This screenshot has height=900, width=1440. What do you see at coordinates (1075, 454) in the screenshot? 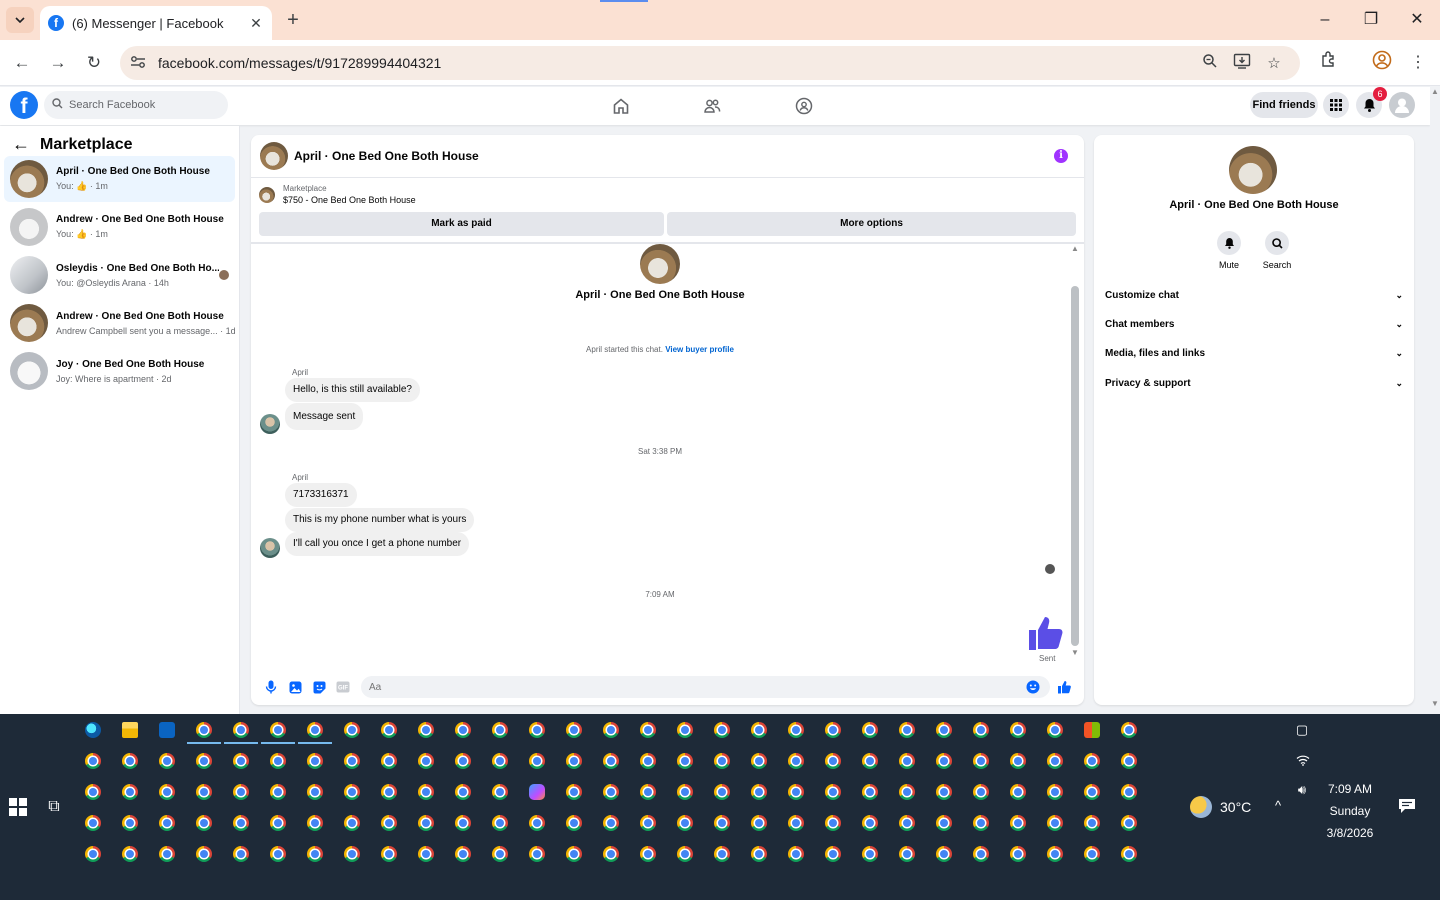
I see `thread-scrollbar: ▲ ▼` at bounding box center [1075, 454].